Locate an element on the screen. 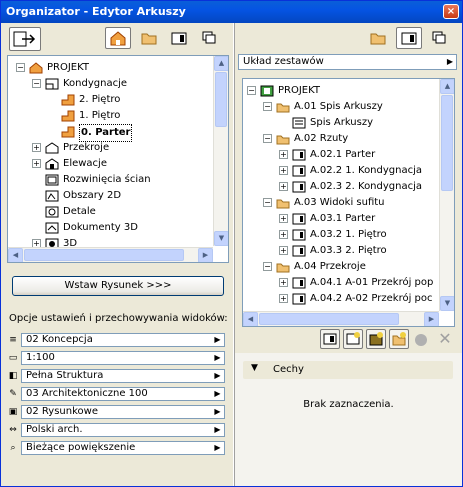 This screenshot has width=463, height=487. new-master-button is located at coordinates (353, 339).